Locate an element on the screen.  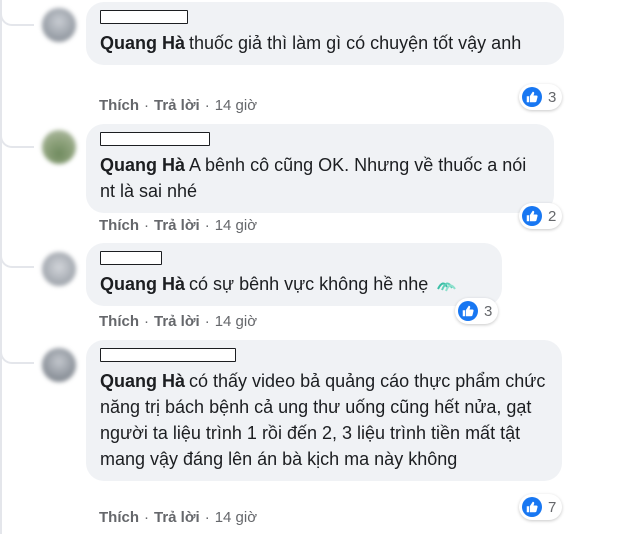
comment-text: Quang Hà có sự bênh vực không hề nhẹ is located at coordinates (294, 284).